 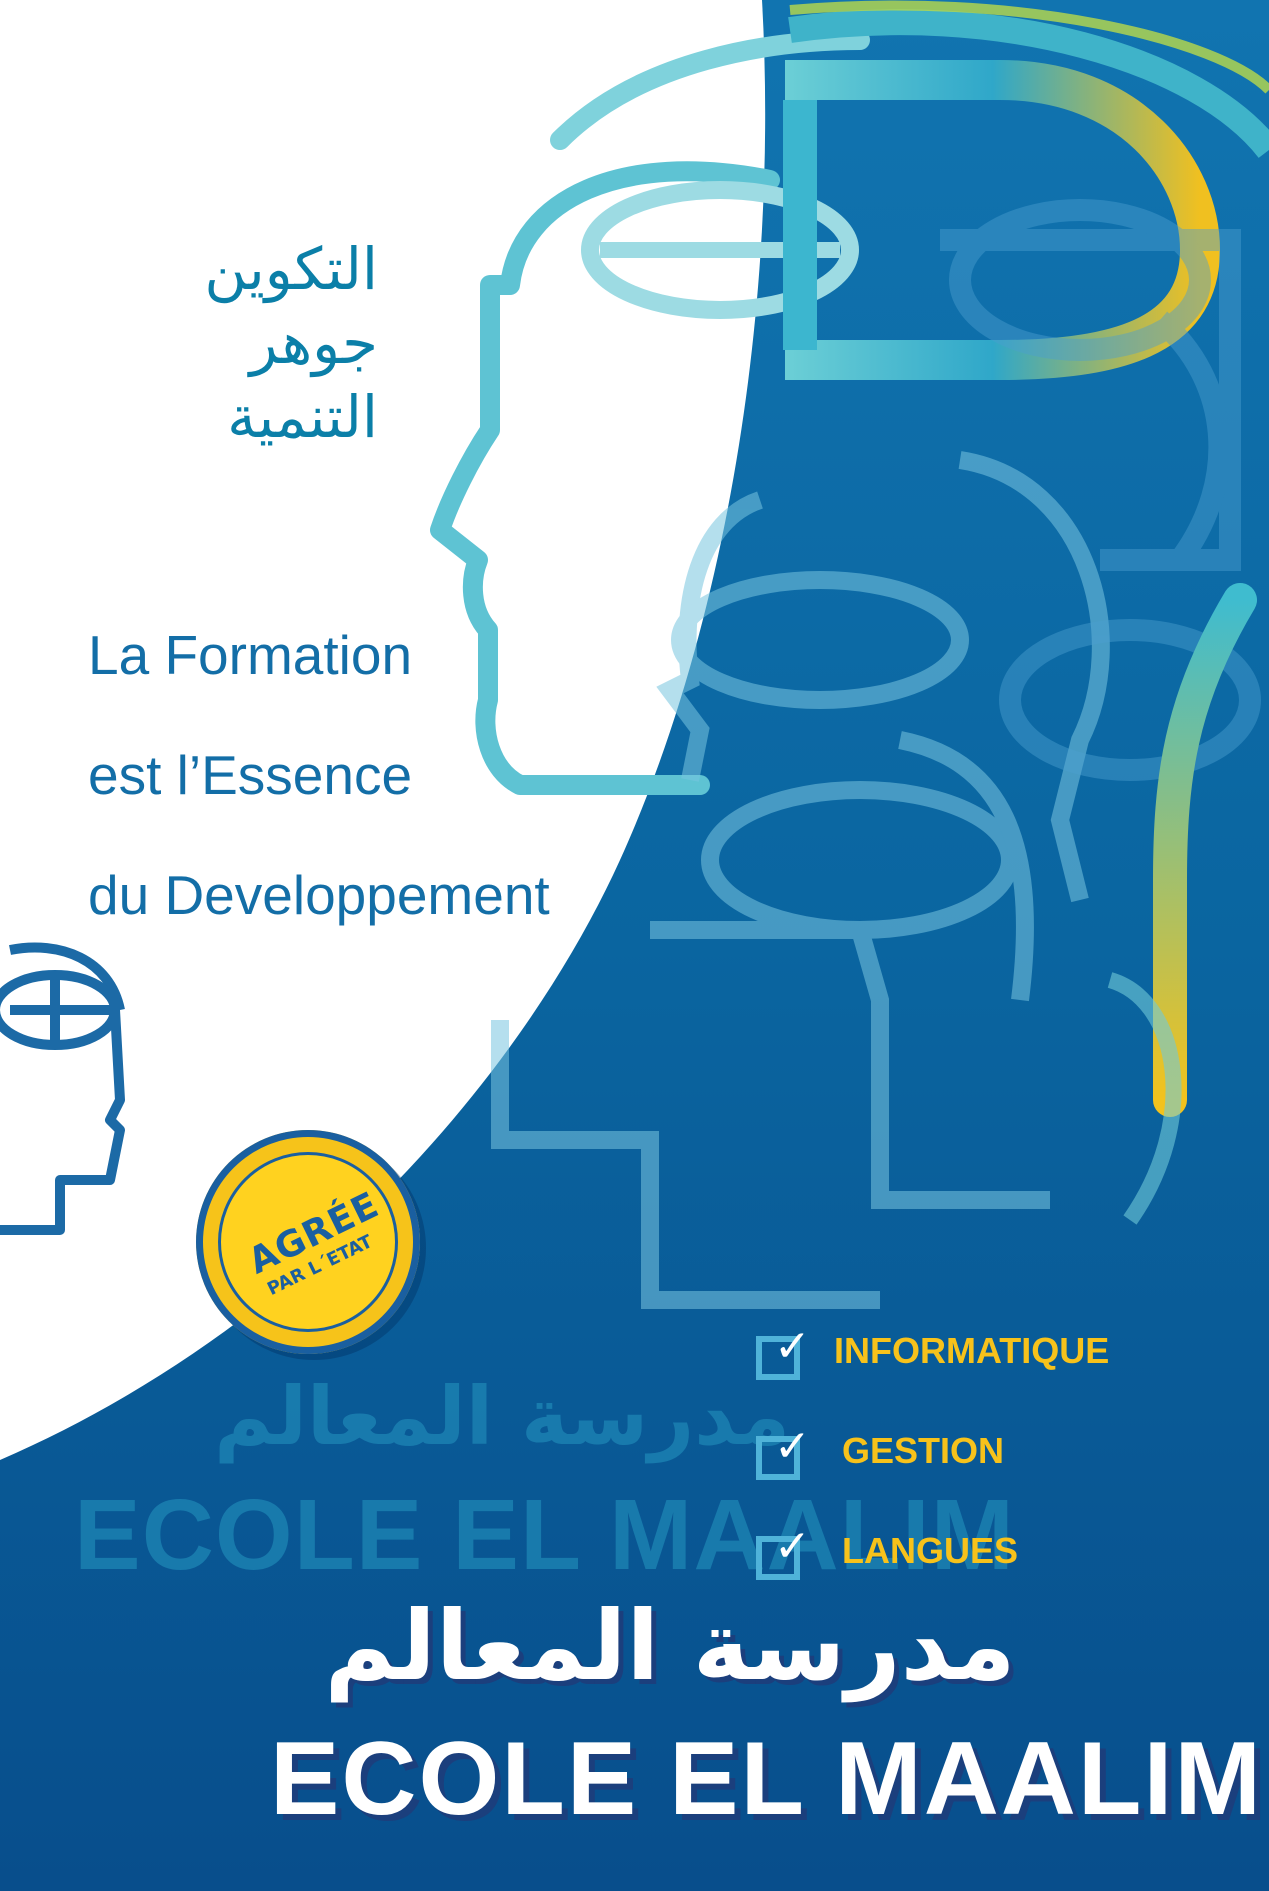 I want to click on service-label: GESTION, so click(x=923, y=1450).